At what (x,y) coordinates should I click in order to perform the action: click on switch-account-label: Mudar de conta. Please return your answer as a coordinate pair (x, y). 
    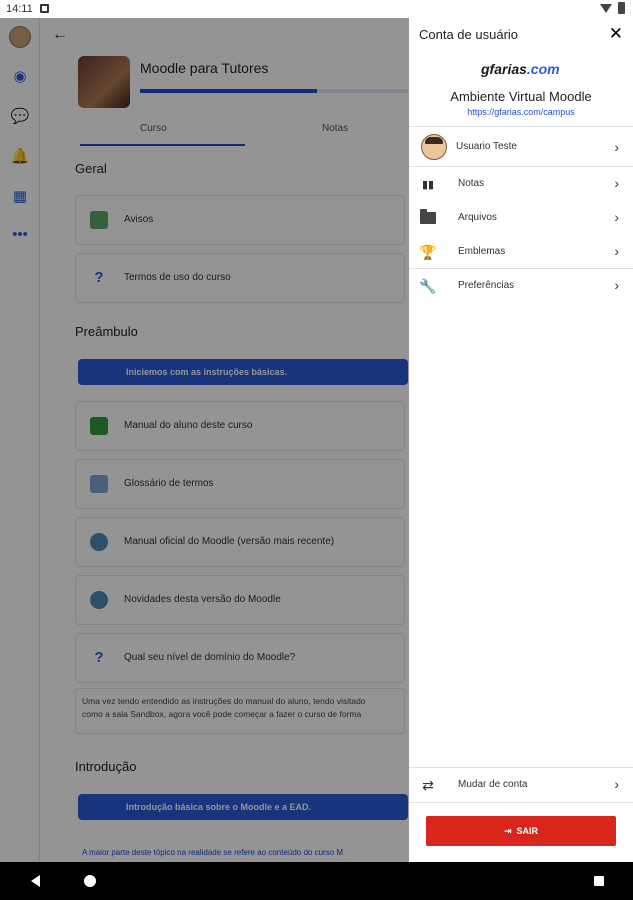
    Looking at the image, I should click on (493, 784).